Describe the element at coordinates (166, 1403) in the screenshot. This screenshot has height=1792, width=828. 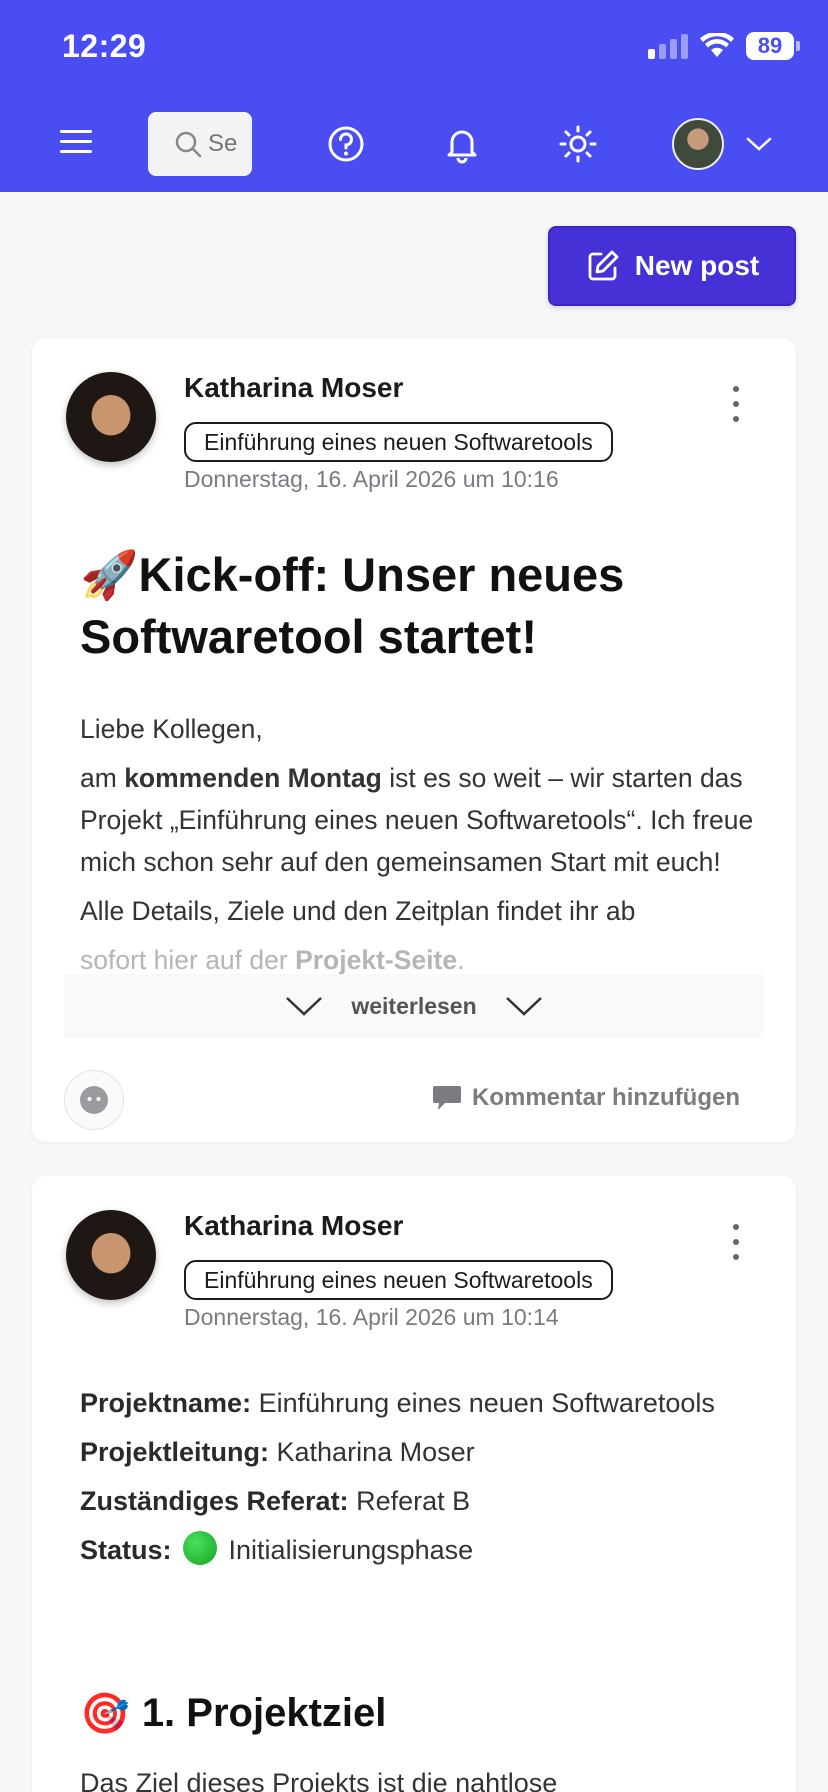
I see `meta-label: Projektname:` at that location.